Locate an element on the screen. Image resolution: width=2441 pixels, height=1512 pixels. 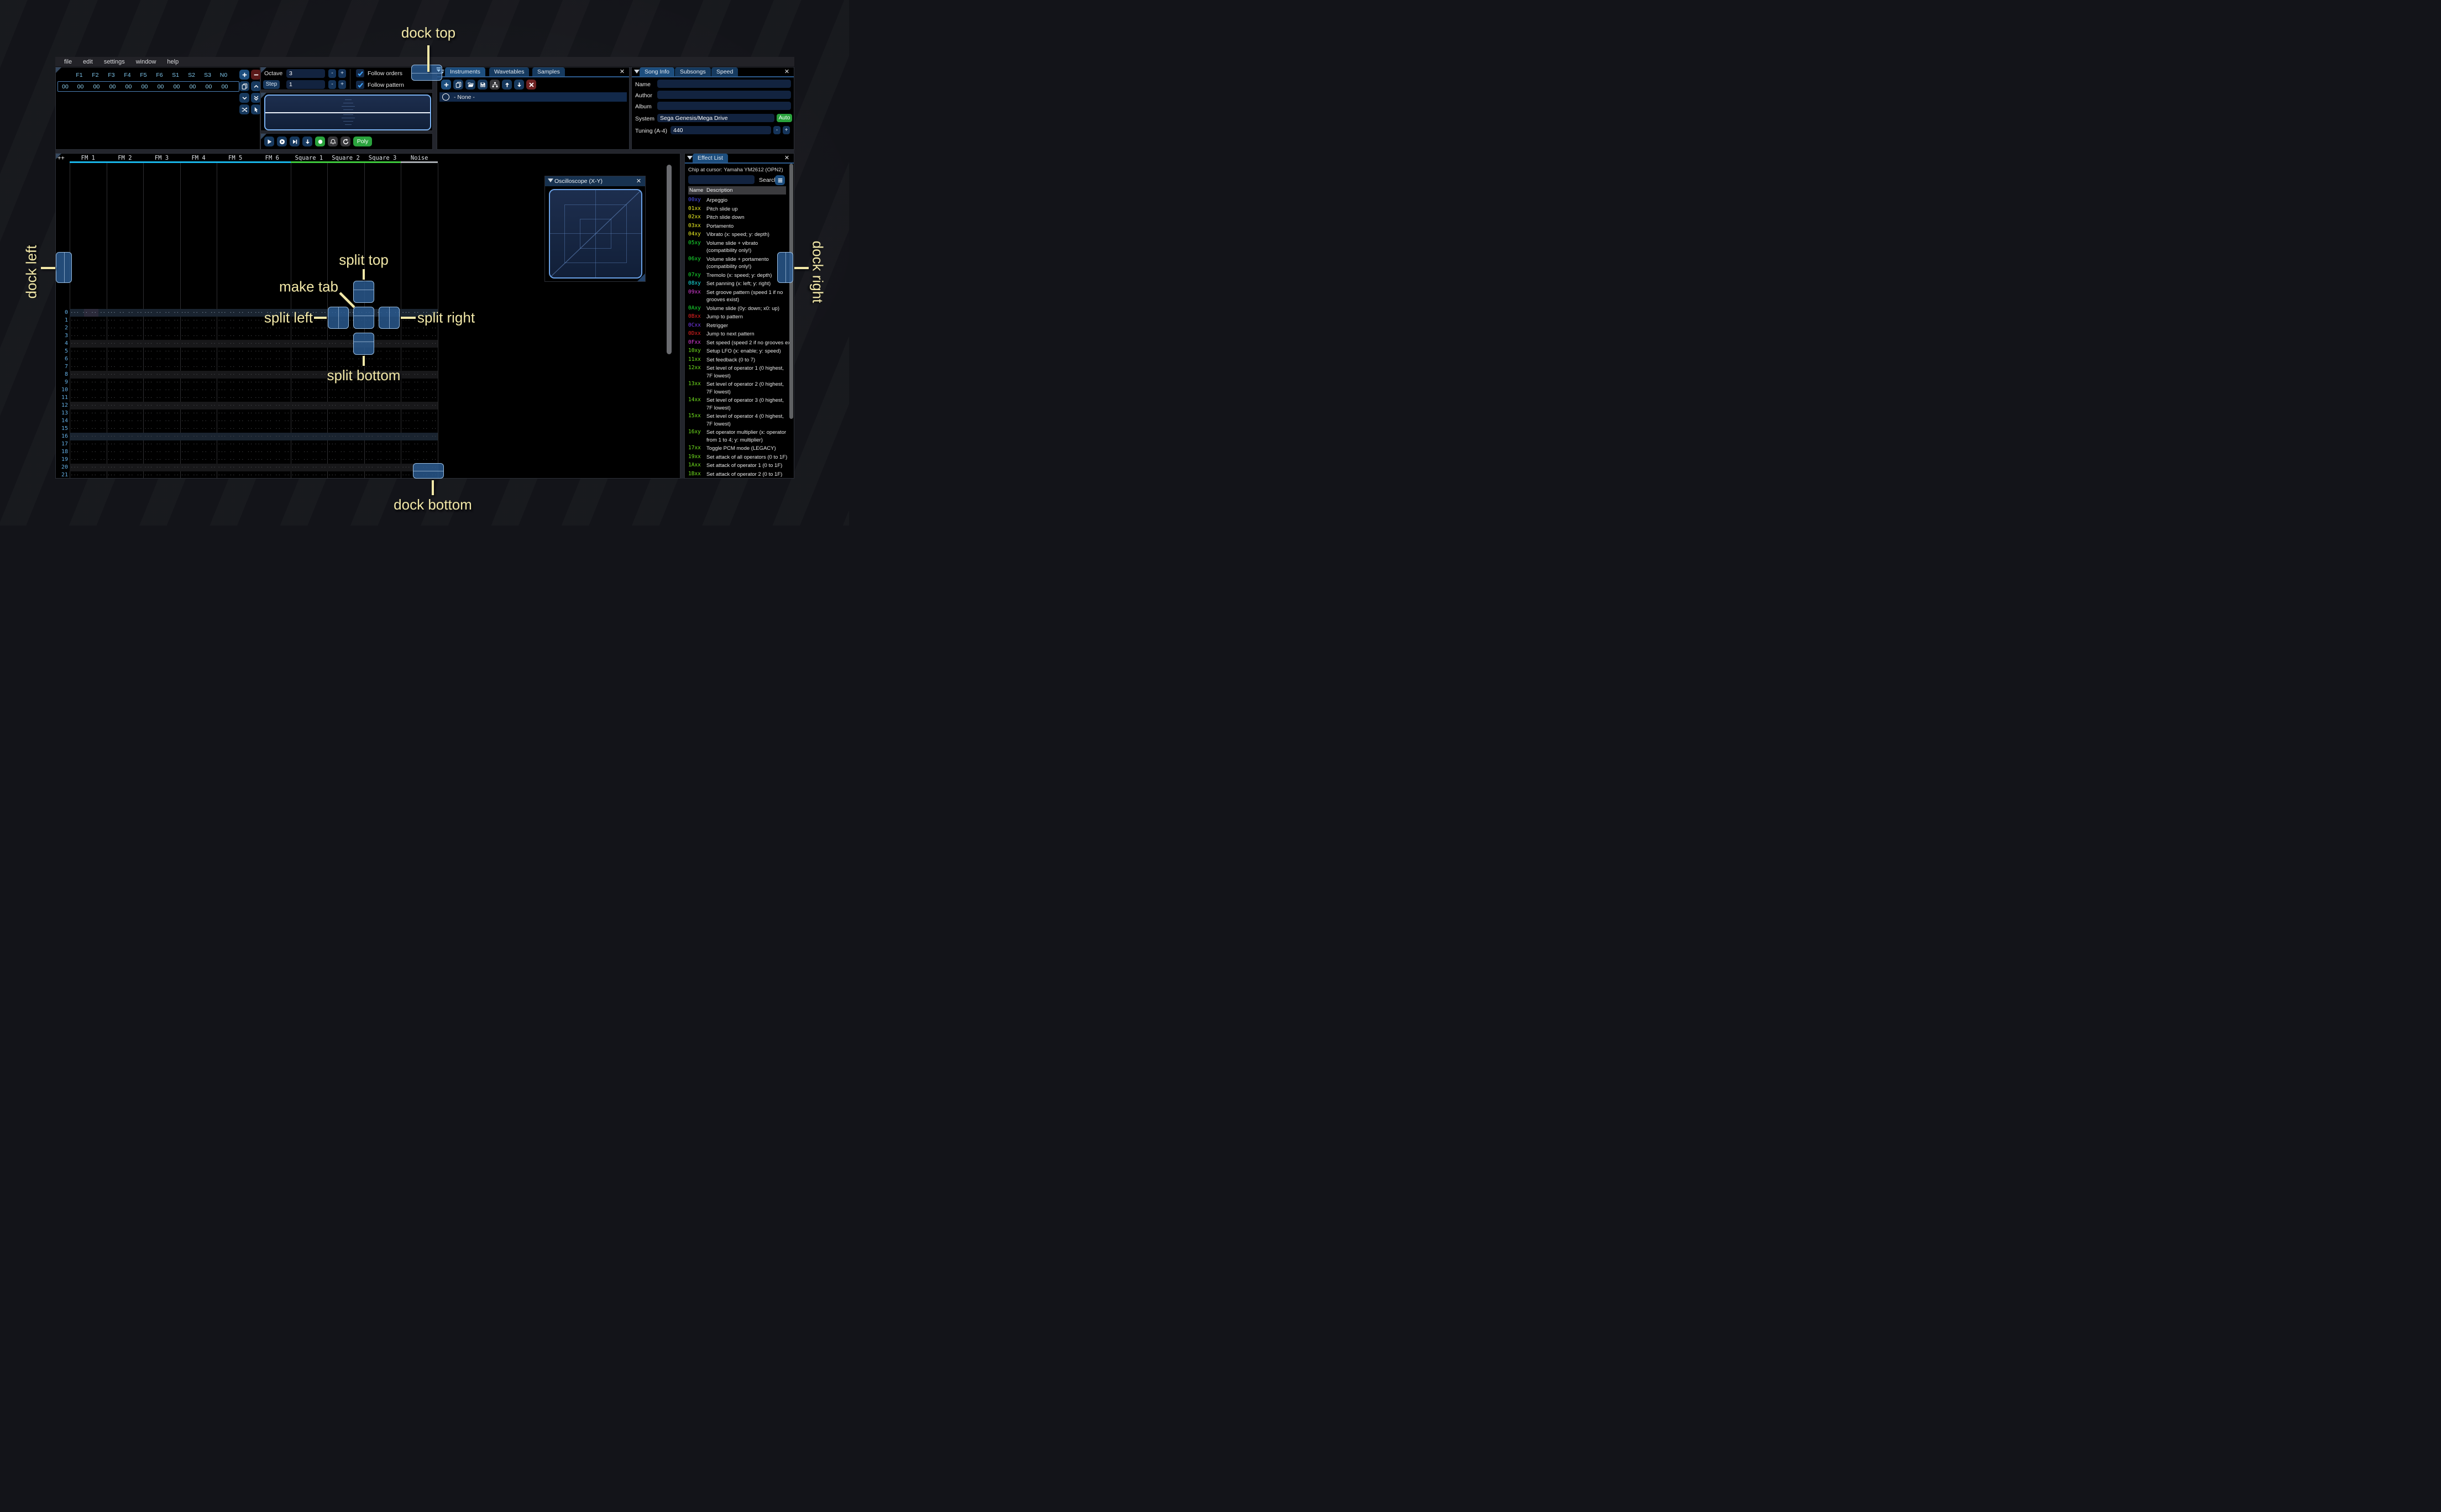
play-pattern-button is located at coordinates (282, 141).